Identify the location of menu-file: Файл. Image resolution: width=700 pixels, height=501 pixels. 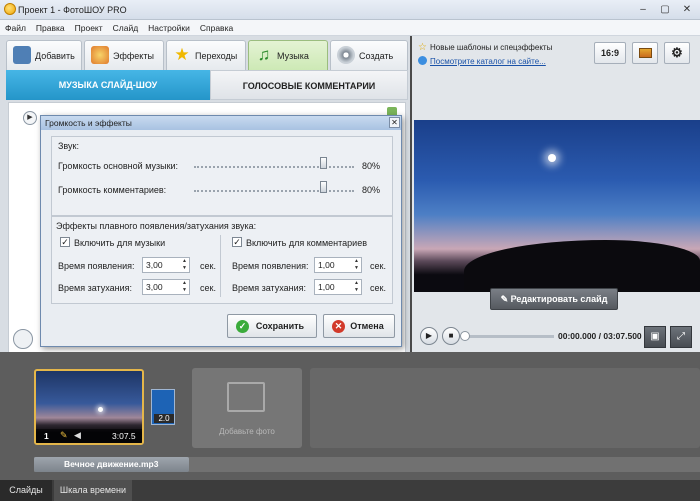
(15, 26).